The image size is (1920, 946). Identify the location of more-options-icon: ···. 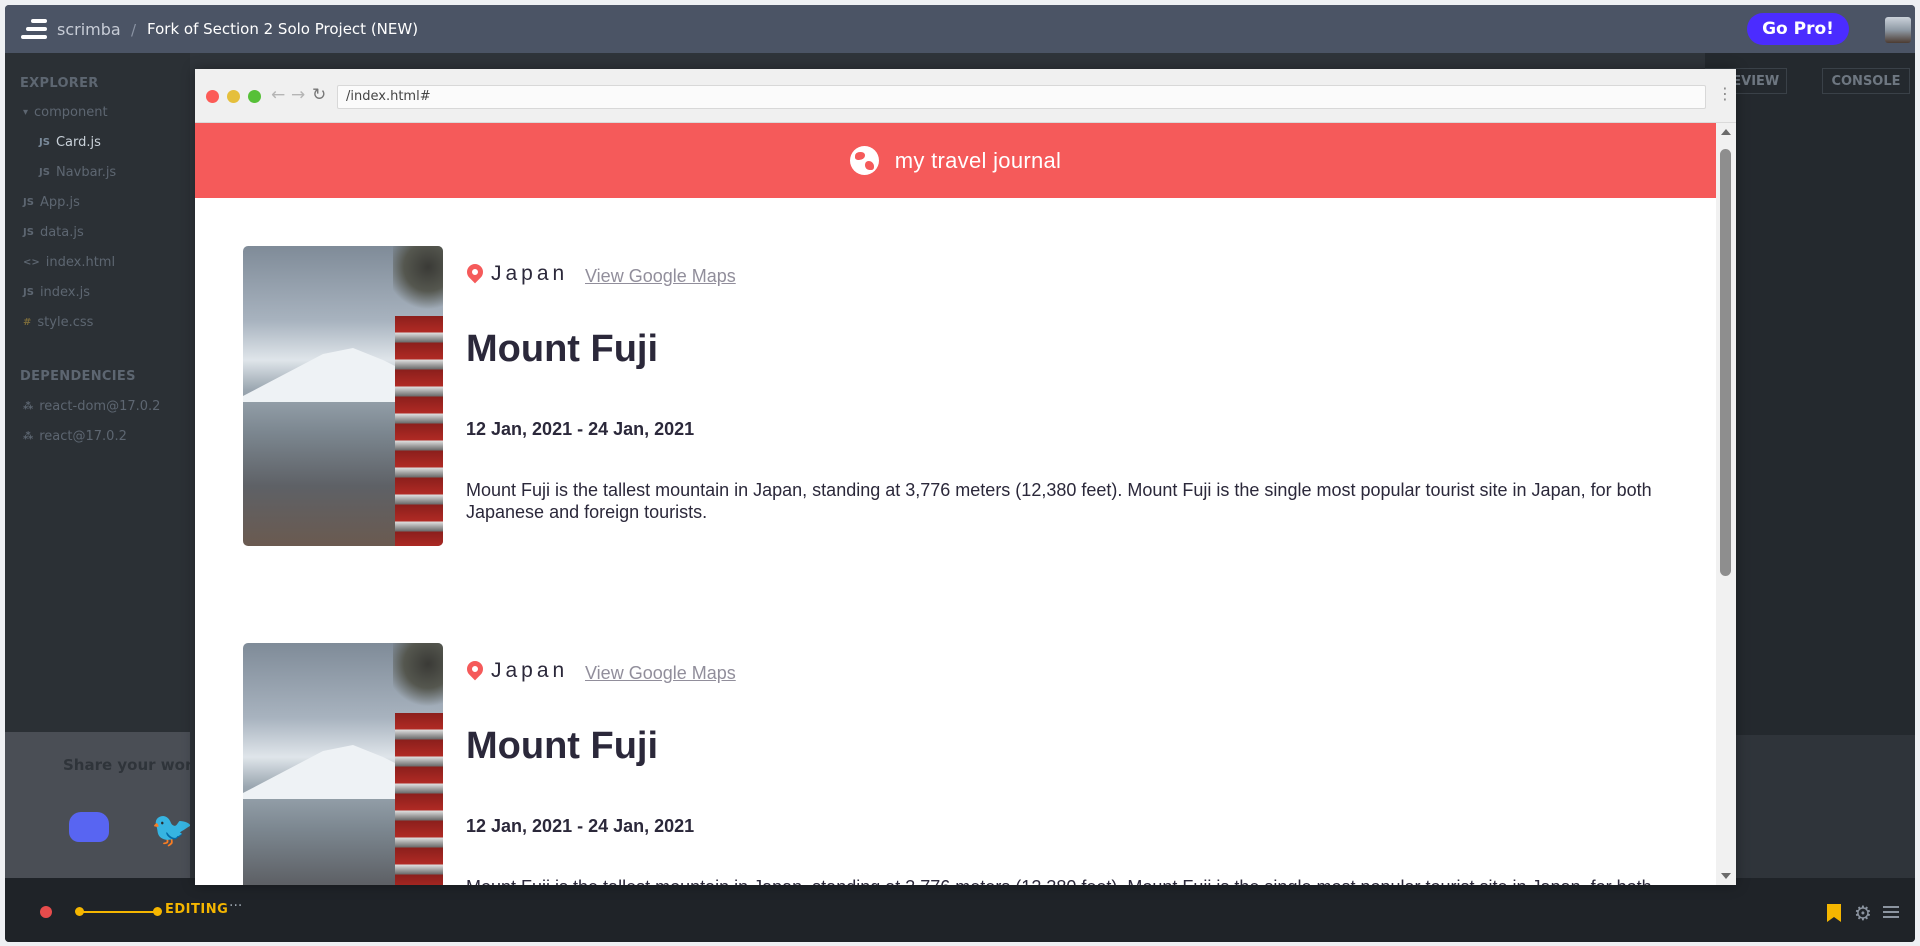
(235, 906).